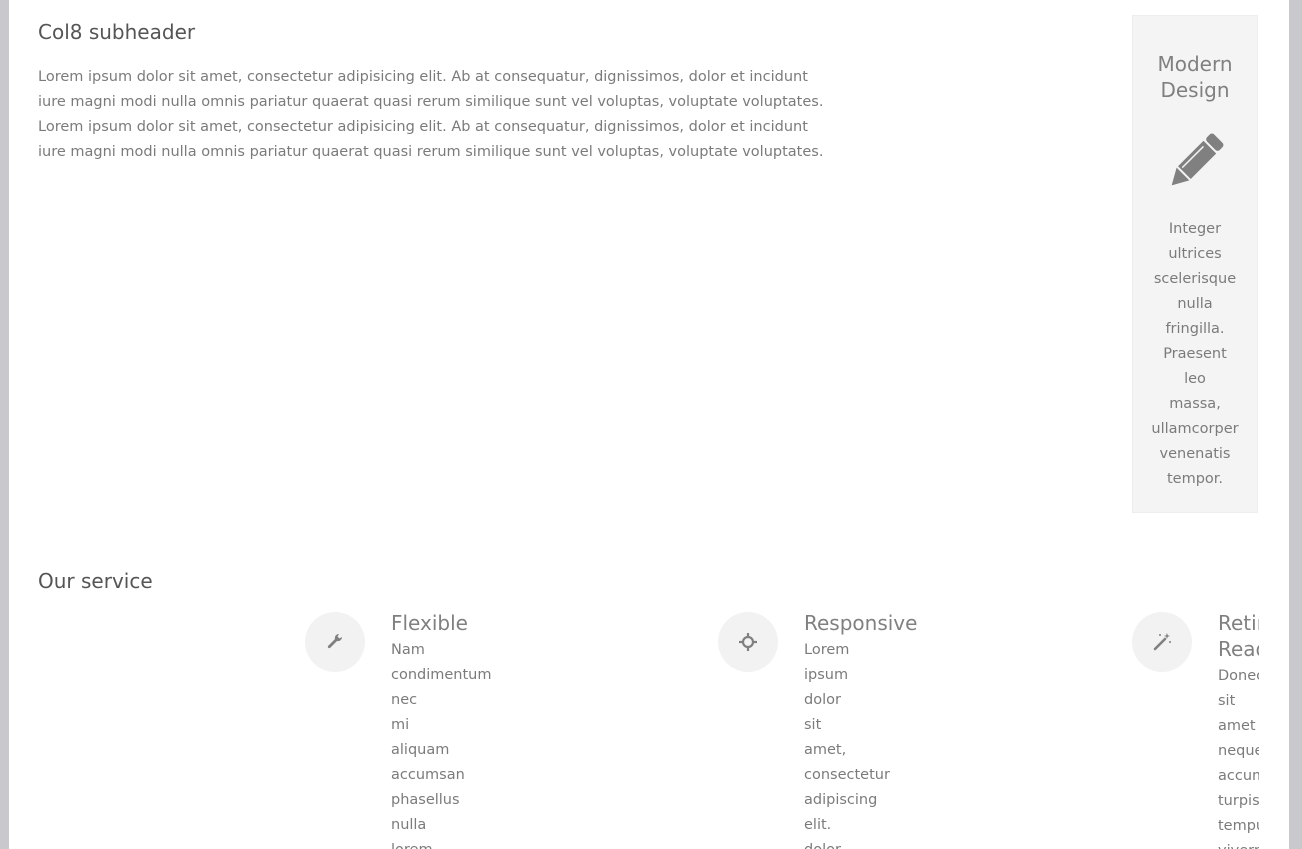  What do you see at coordinates (1195, 77) in the screenshot?
I see `feature-title: Modern Design` at bounding box center [1195, 77].